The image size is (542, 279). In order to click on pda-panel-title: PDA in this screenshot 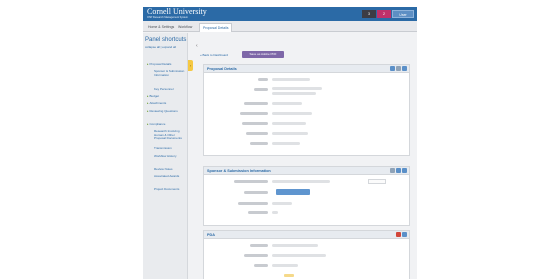, I will do `click(211, 235)`.